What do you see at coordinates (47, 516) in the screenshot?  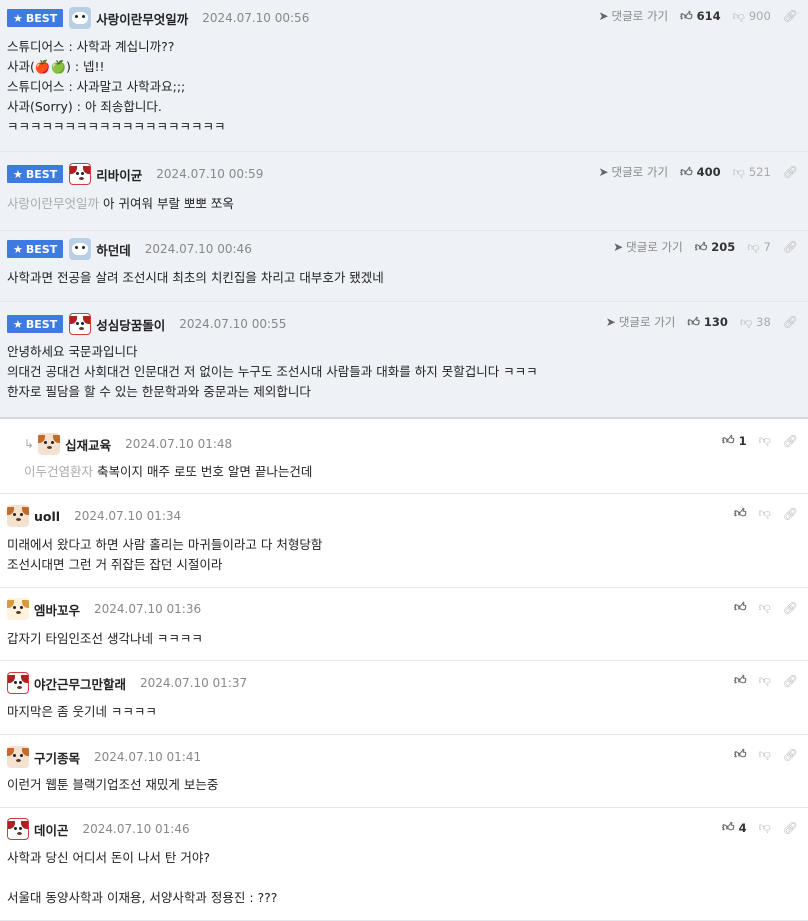 I see `nickname: uoll` at bounding box center [47, 516].